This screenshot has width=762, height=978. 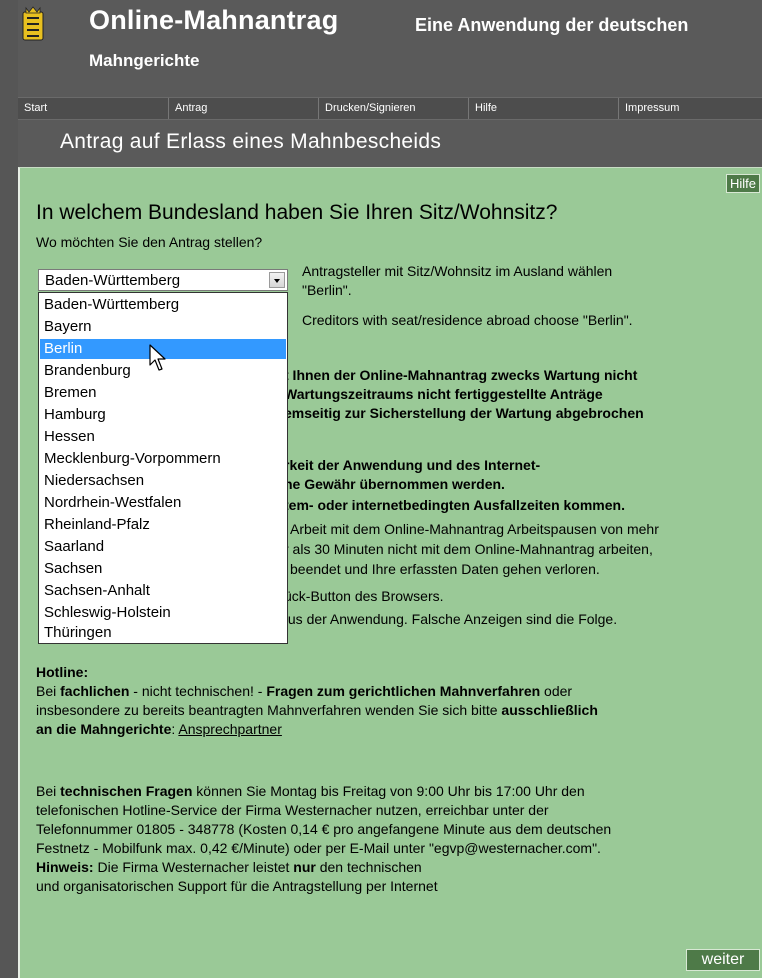 What do you see at coordinates (62, 672) in the screenshot?
I see `hotline-heading: Hotline:` at bounding box center [62, 672].